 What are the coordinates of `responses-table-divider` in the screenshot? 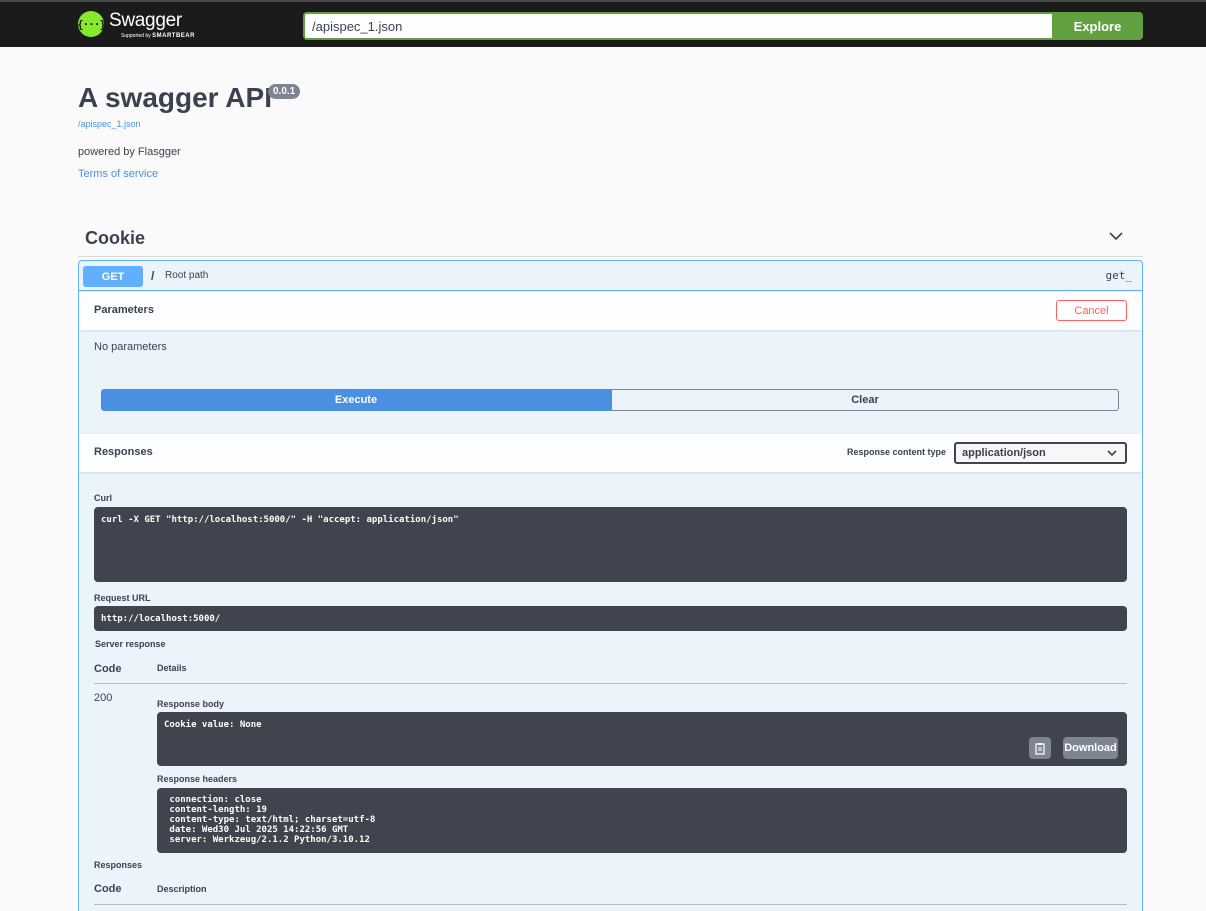 It's located at (610, 904).